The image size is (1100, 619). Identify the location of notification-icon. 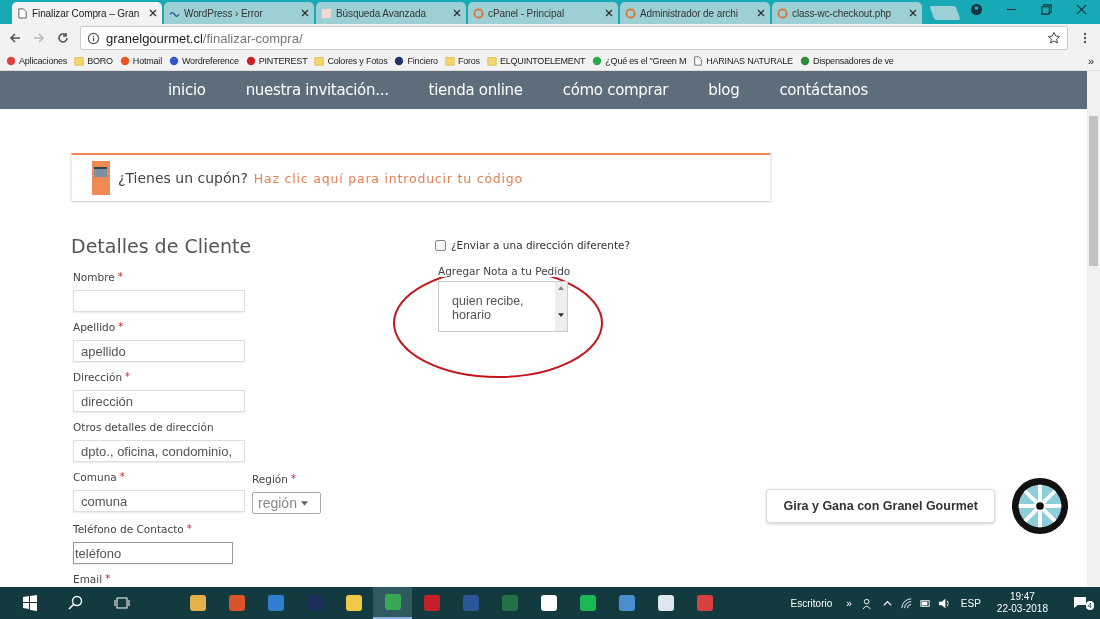
(1080, 602).